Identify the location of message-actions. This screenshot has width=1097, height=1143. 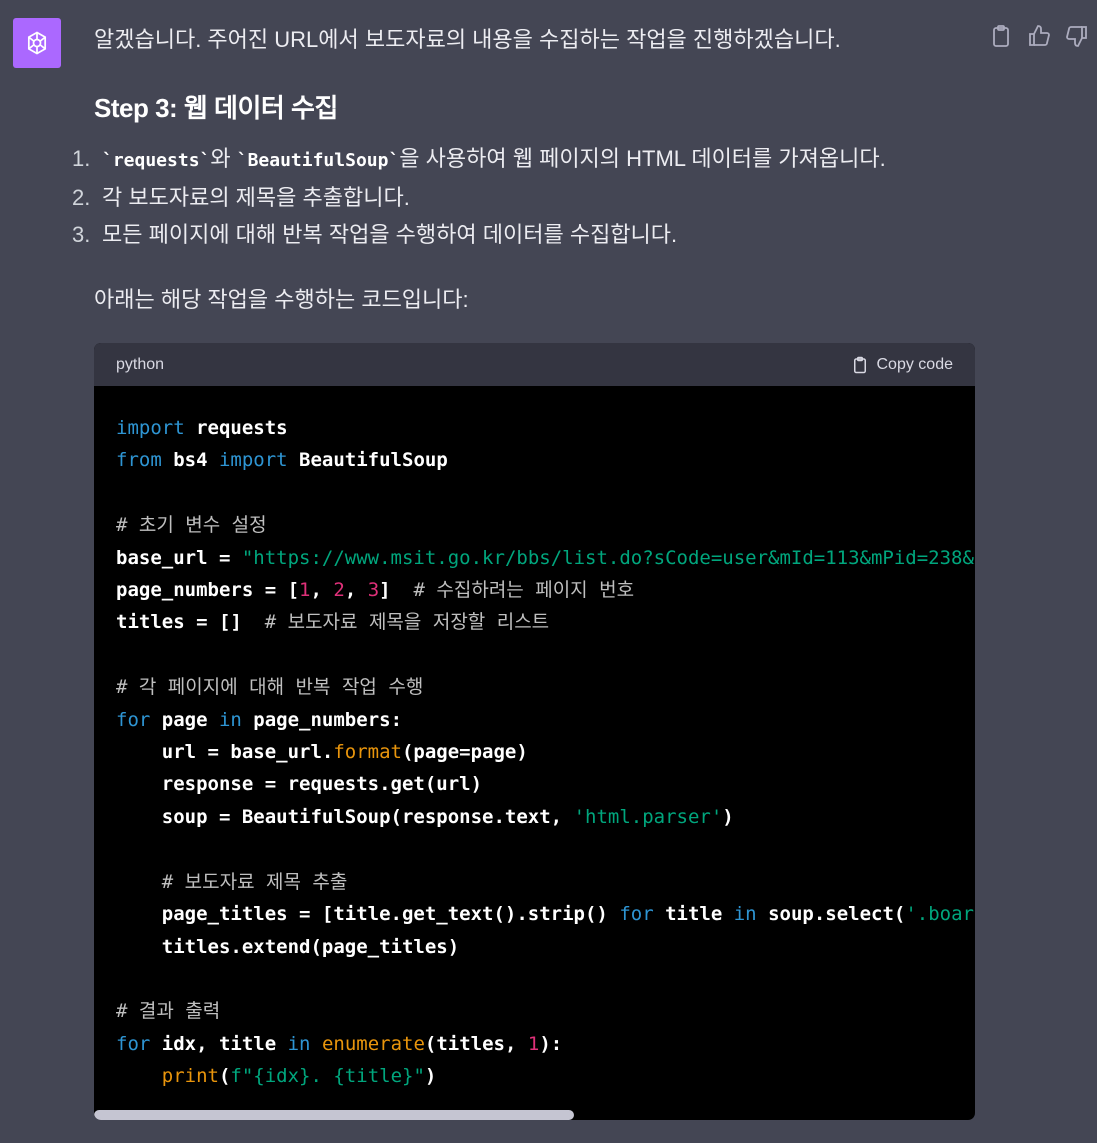
(1039, 36).